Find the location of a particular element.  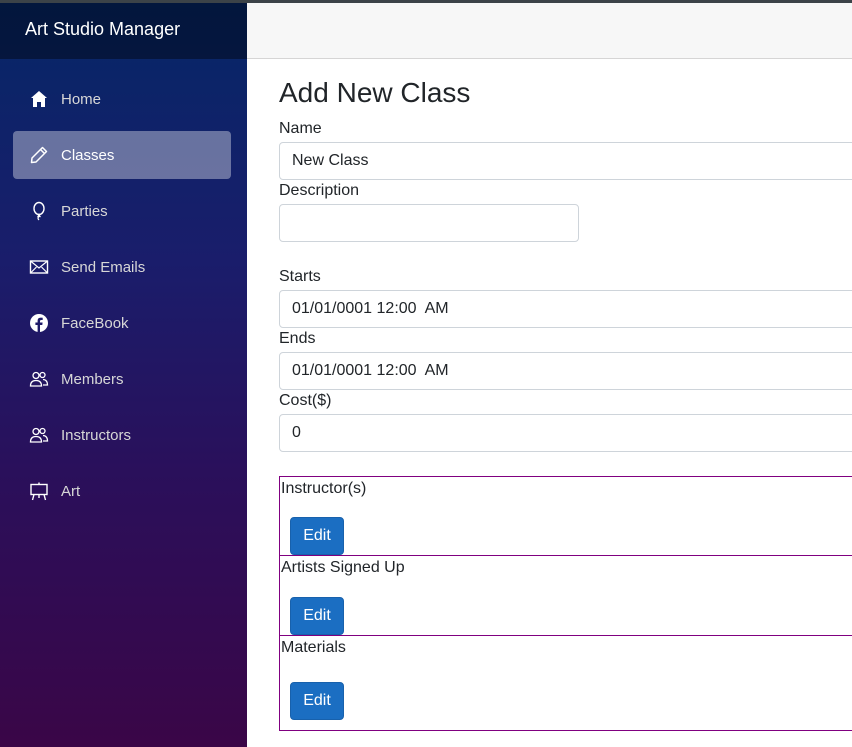

sidebar-item-art: Art is located at coordinates (122, 491).